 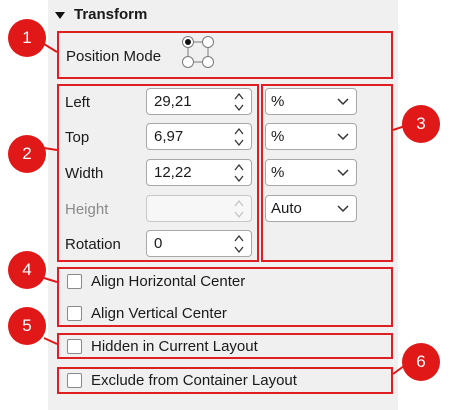 I want to click on callout-badge-1: 1, so click(x=27, y=38).